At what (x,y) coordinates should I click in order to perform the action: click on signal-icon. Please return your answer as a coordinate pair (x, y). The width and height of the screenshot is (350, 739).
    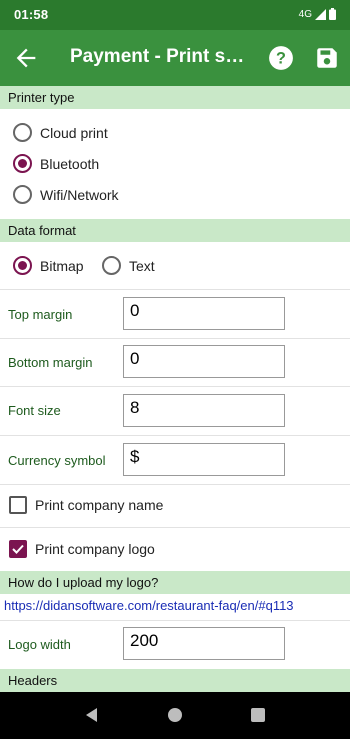
    Looking at the image, I should click on (320, 14).